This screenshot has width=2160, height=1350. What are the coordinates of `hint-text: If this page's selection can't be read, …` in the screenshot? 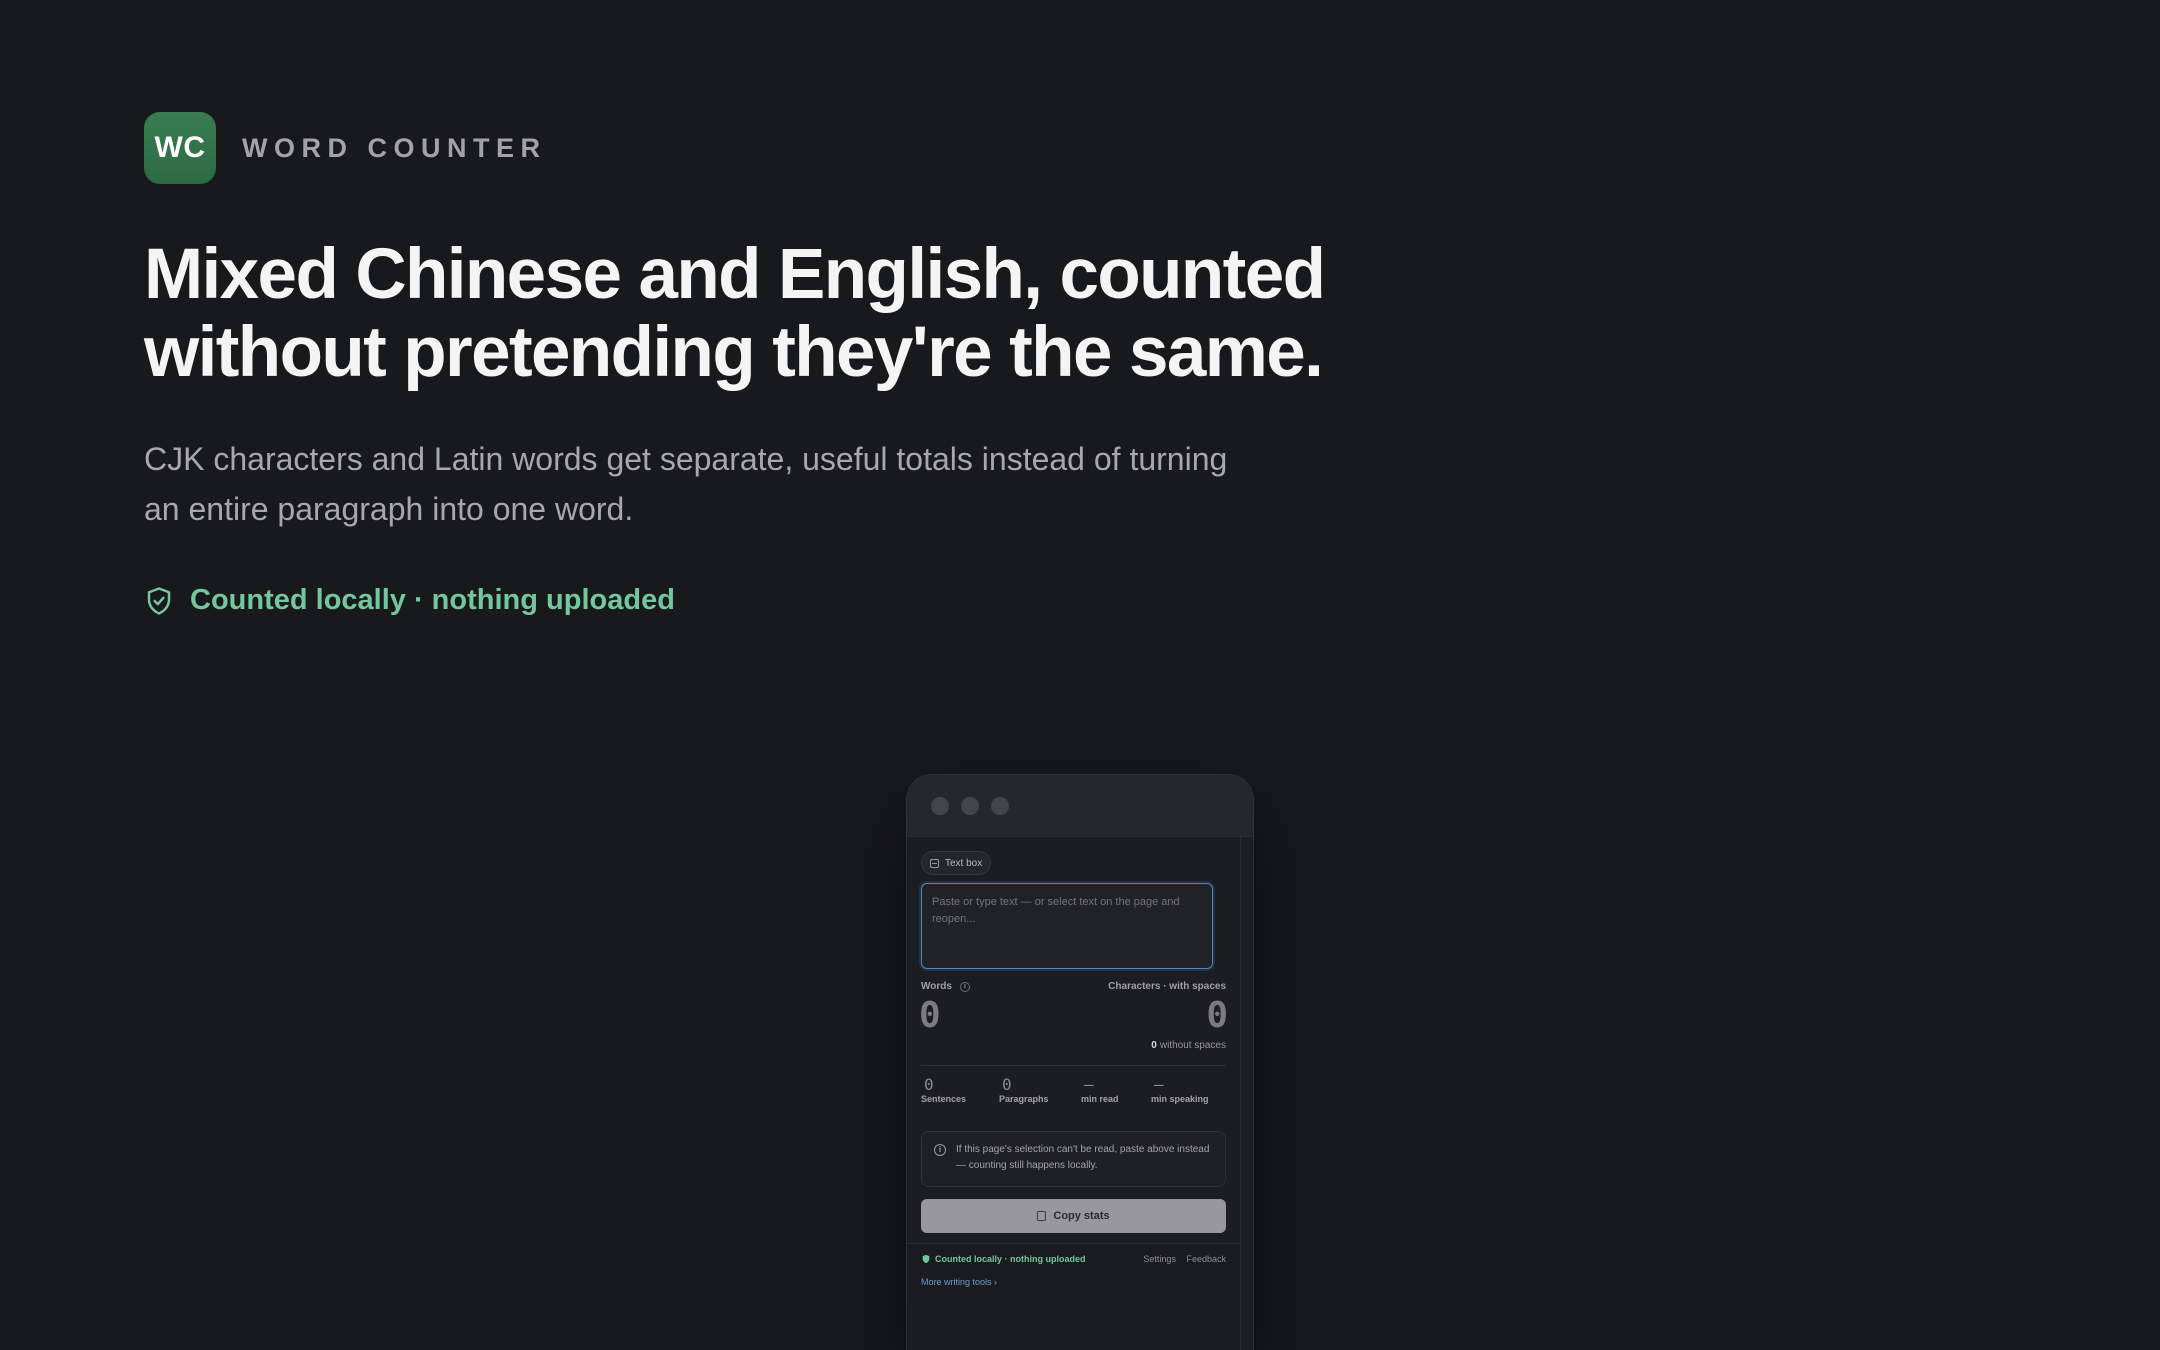 It's located at (1083, 1157).